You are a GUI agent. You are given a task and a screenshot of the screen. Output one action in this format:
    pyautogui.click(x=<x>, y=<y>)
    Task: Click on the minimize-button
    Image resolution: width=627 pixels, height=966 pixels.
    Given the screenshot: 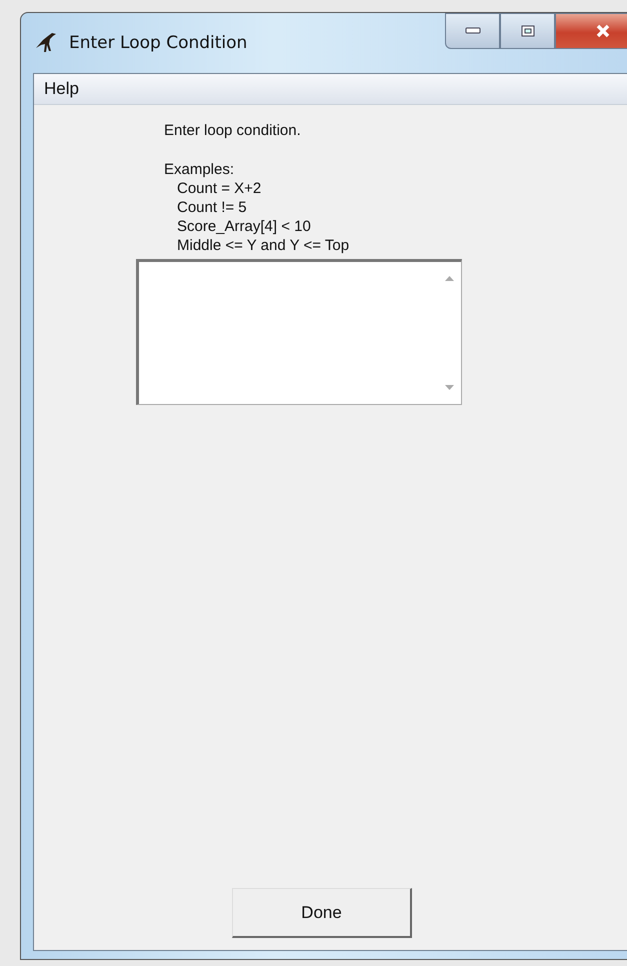 What is the action you would take?
    pyautogui.click(x=472, y=31)
    